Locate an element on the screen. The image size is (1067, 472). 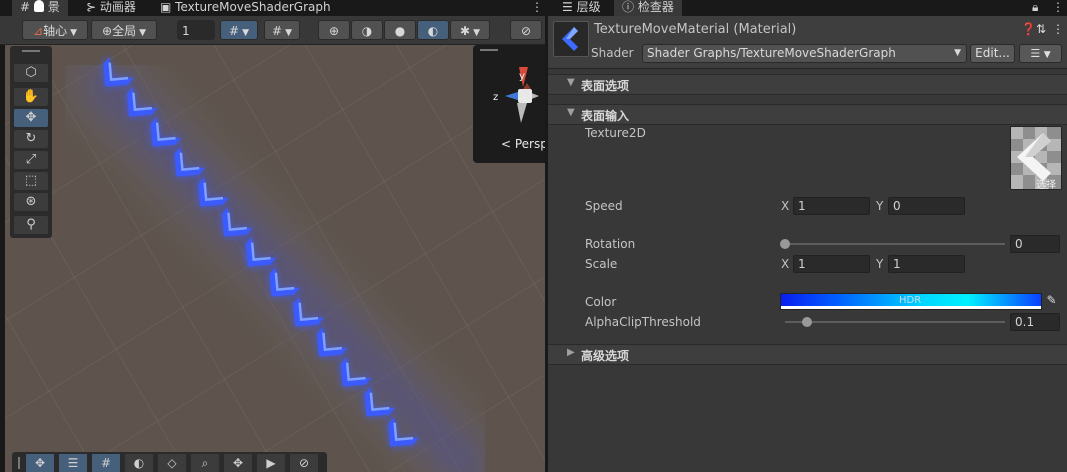
section-advanced-options-label: 高级选项 is located at coordinates (605, 356).